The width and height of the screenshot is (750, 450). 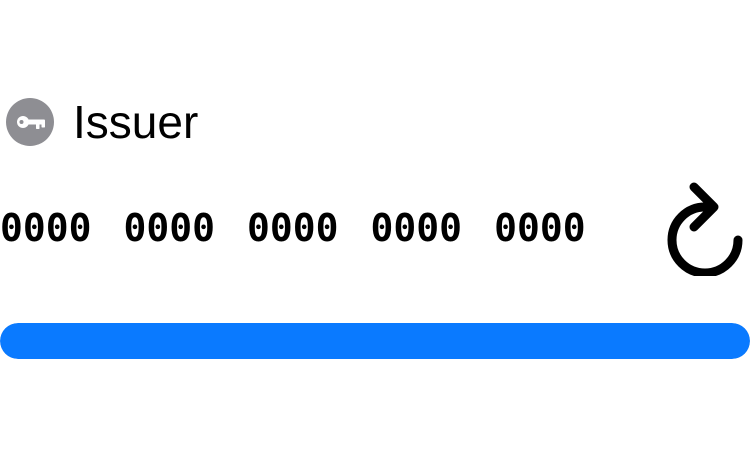 I want to click on code-group-5: 0000, so click(x=540, y=228).